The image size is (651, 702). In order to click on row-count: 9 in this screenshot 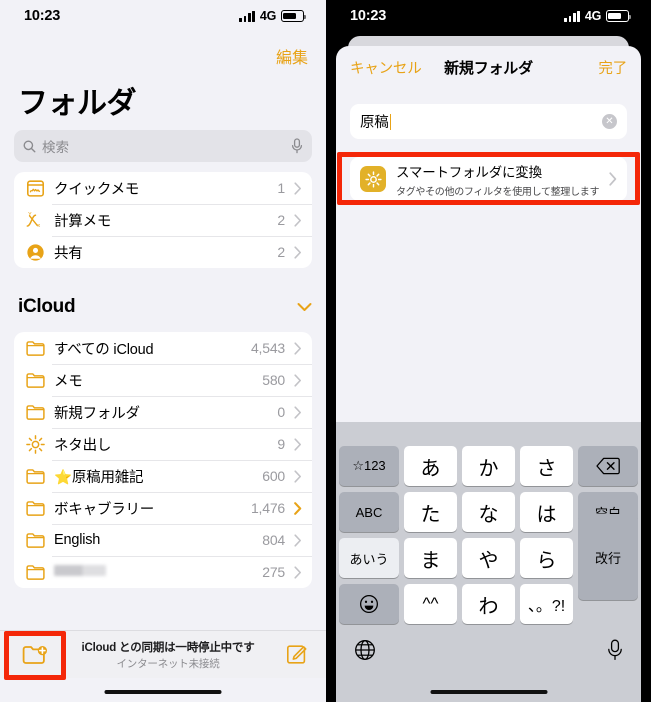, I will do `click(281, 444)`.